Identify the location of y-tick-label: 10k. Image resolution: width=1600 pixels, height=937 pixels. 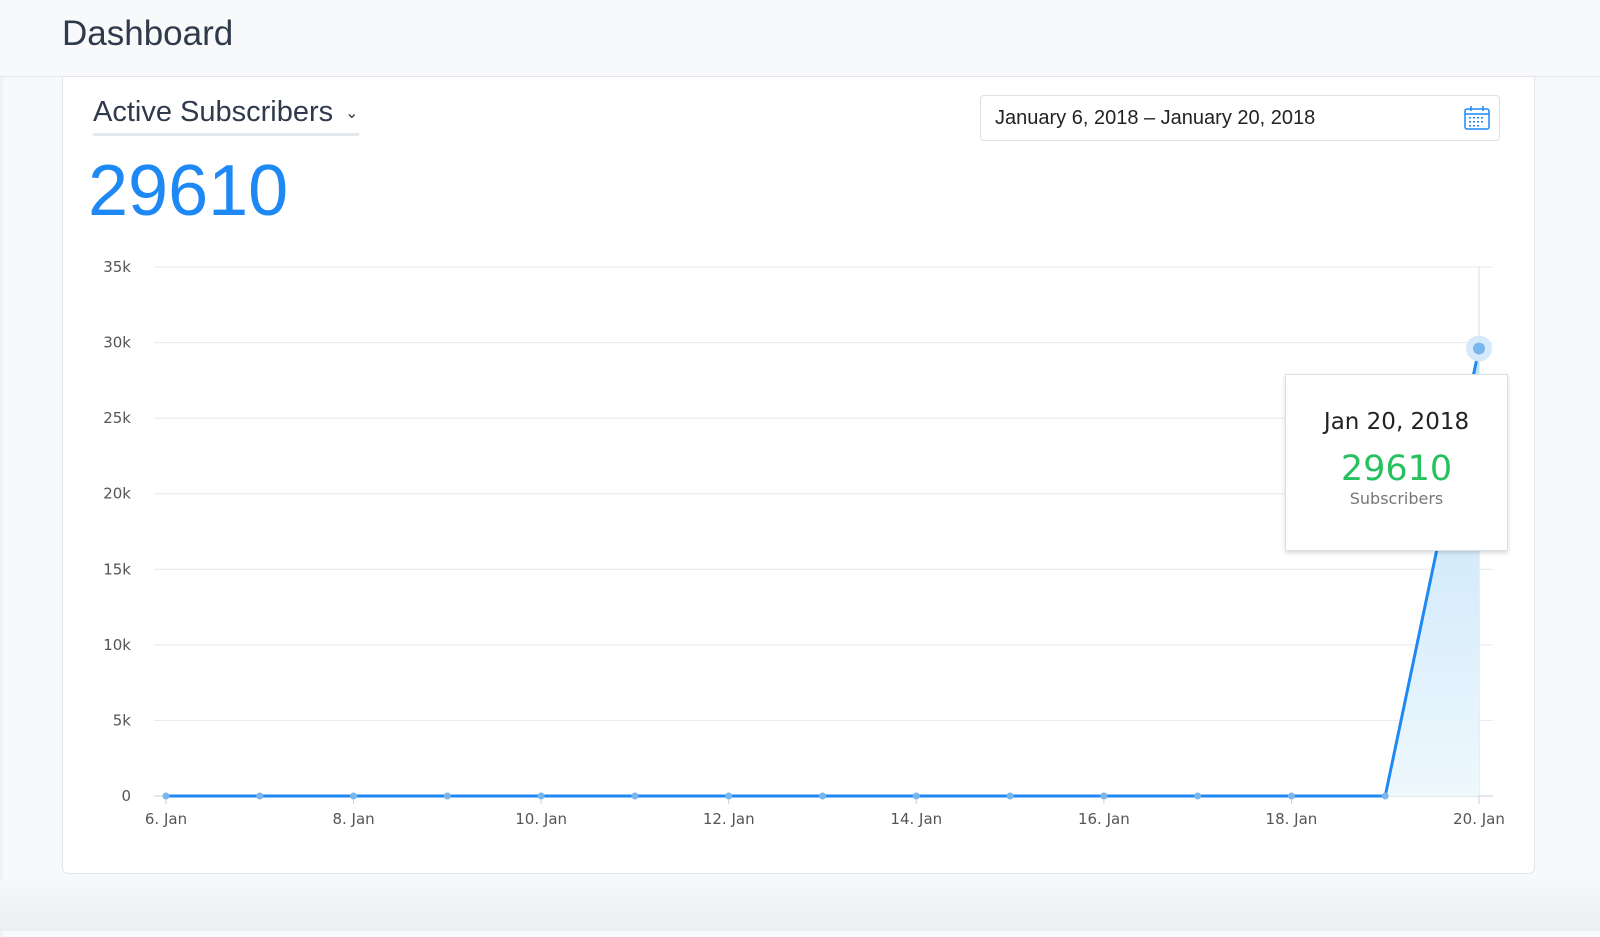
(117, 645).